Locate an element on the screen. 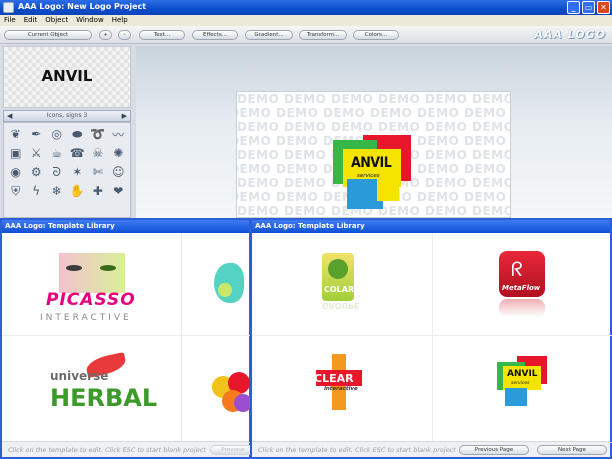 Image resolution: width=612 pixels, height=459 pixels. menu-window: Window is located at coordinates (90, 20).